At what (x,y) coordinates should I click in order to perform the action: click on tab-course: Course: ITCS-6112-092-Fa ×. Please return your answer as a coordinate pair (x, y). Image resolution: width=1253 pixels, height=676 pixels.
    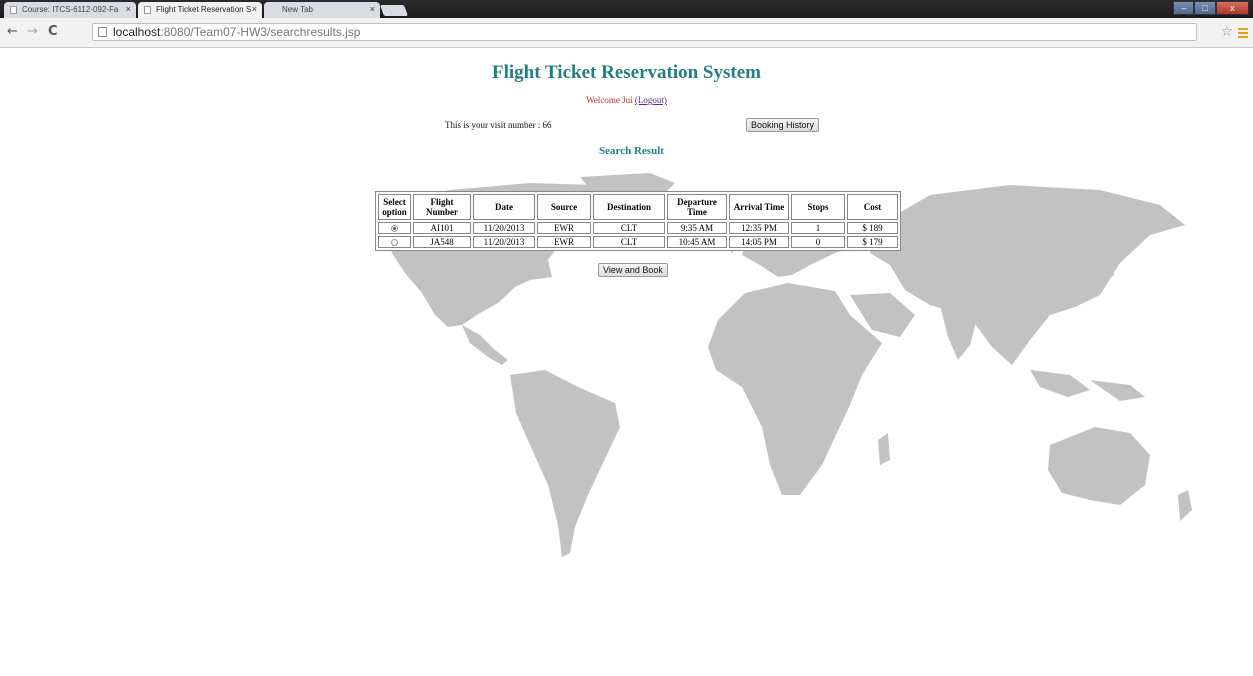
    Looking at the image, I should click on (70, 10).